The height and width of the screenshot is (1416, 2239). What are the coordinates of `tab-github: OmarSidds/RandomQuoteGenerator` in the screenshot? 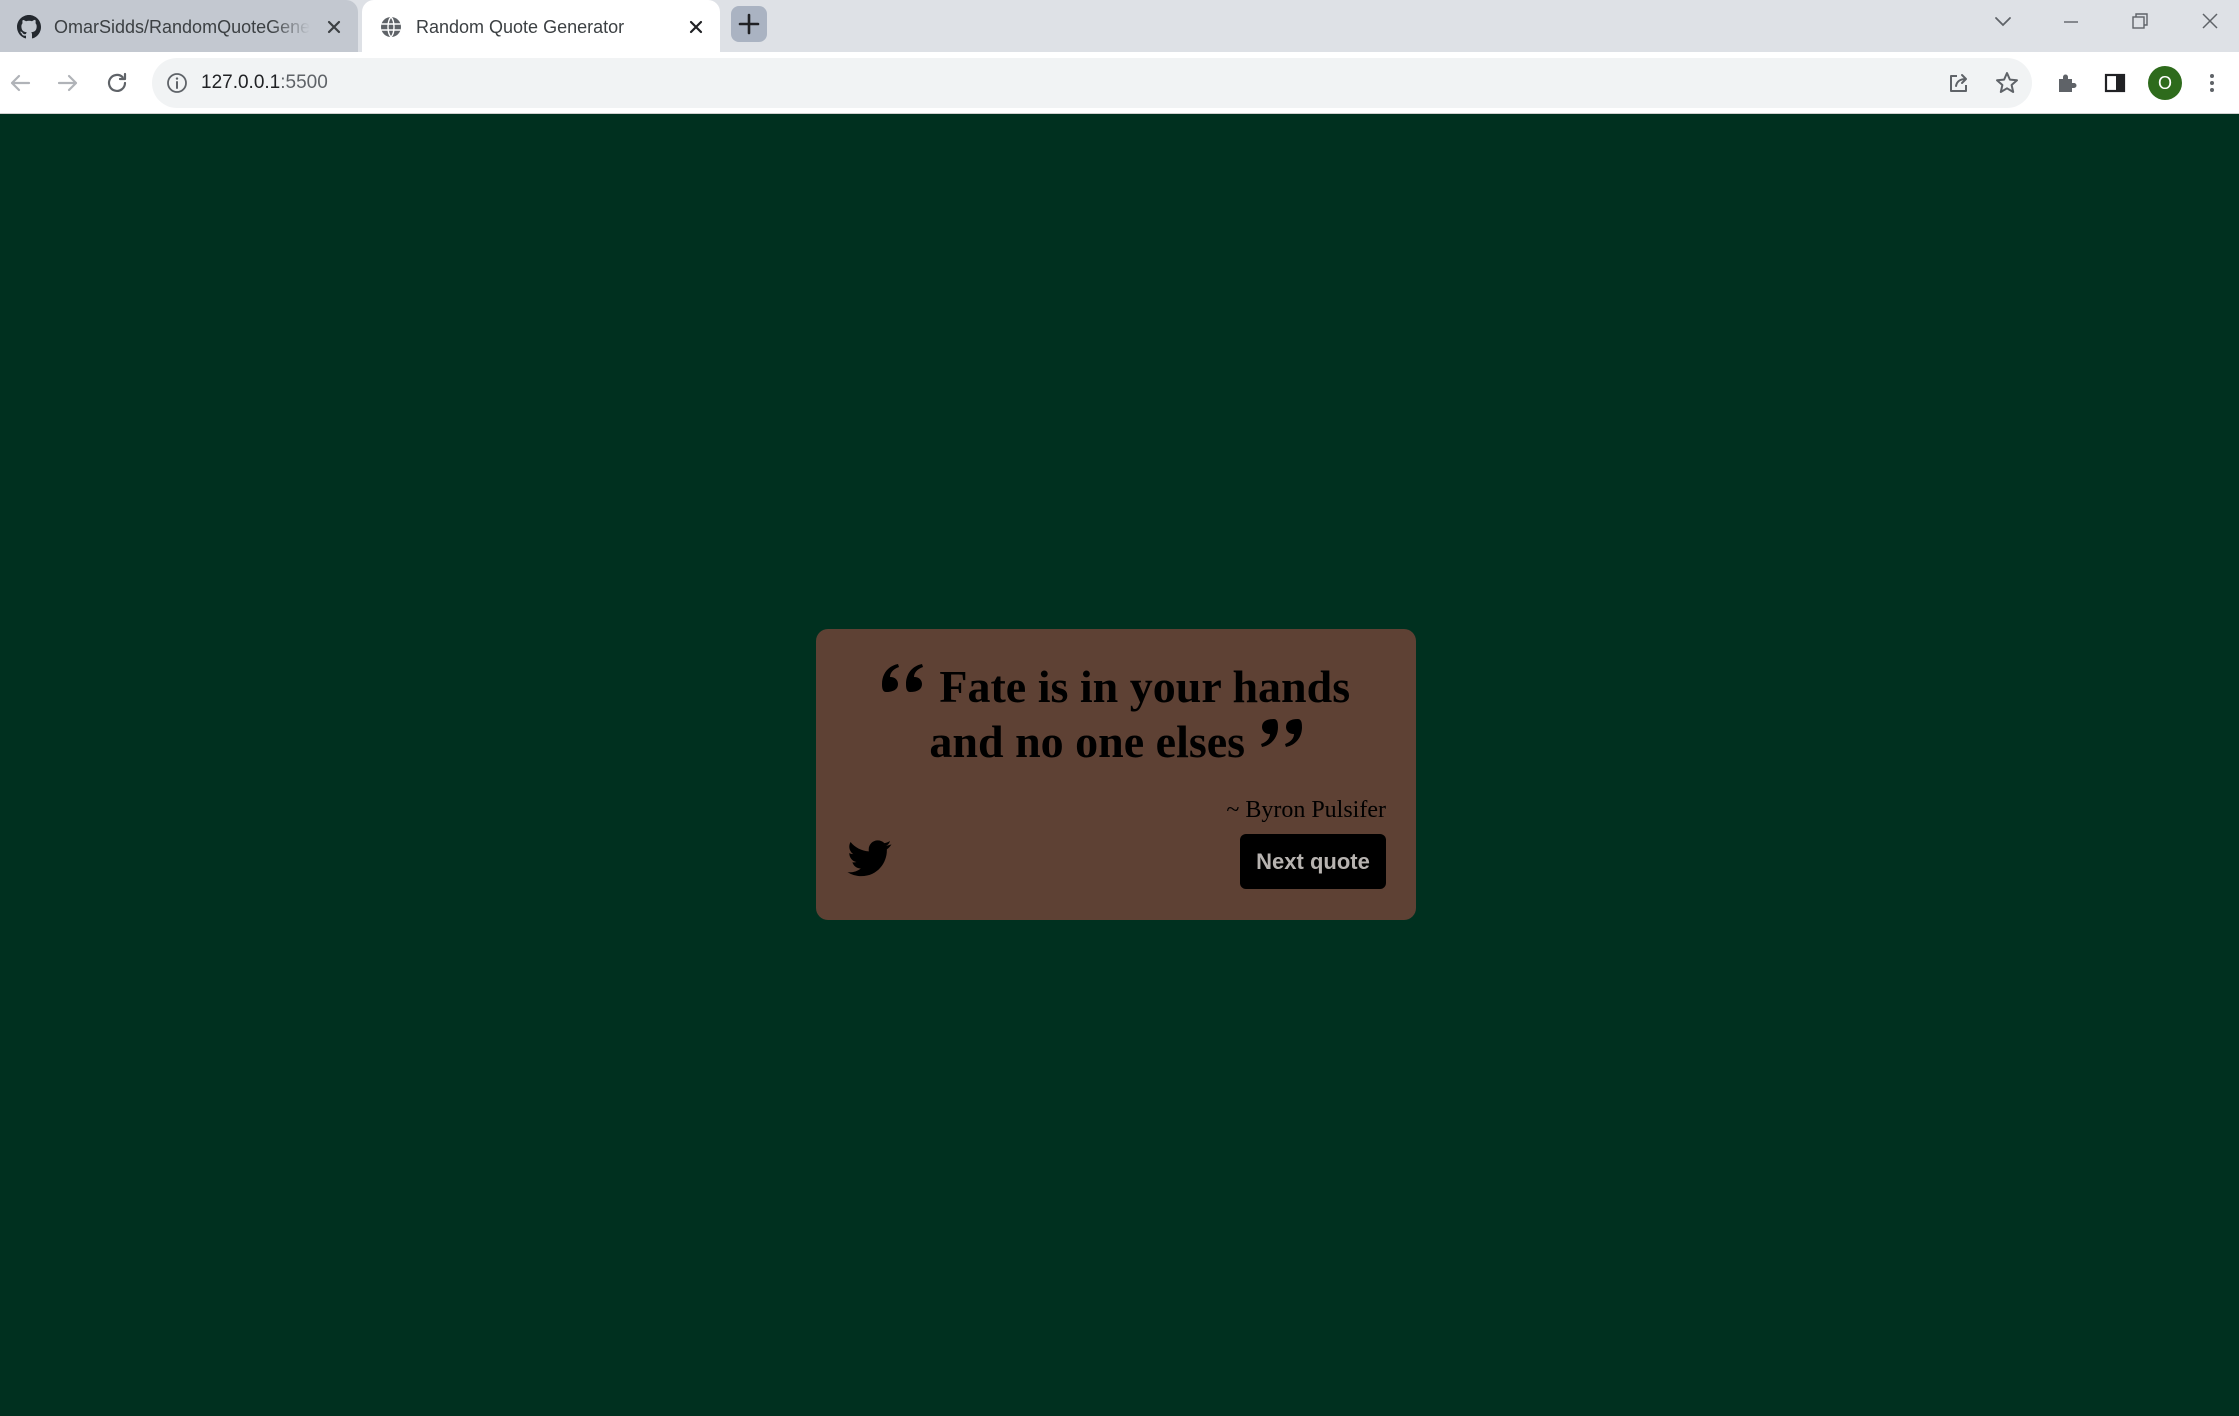 It's located at (179, 26).